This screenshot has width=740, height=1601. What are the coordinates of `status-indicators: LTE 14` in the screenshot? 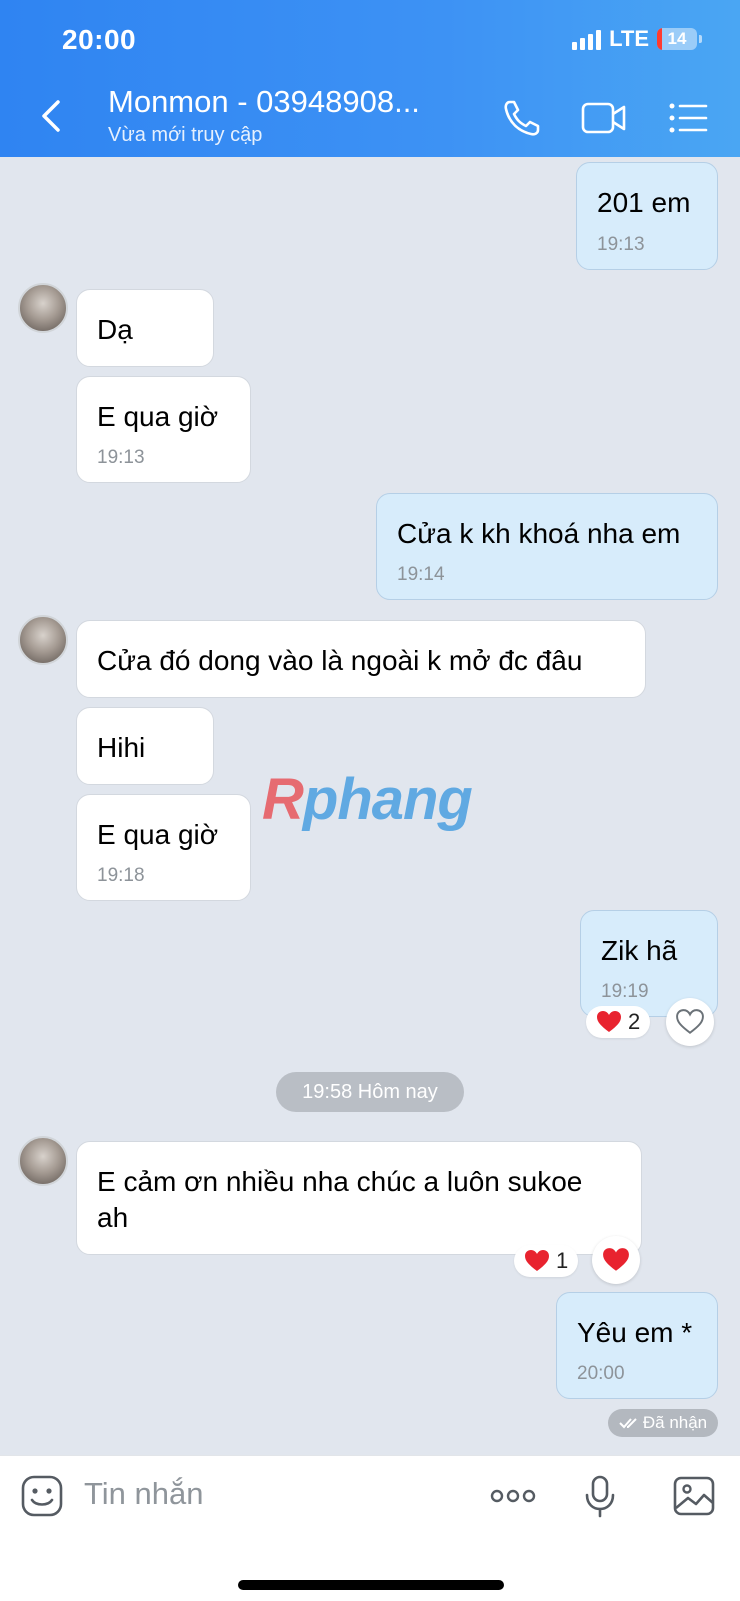 It's located at (637, 39).